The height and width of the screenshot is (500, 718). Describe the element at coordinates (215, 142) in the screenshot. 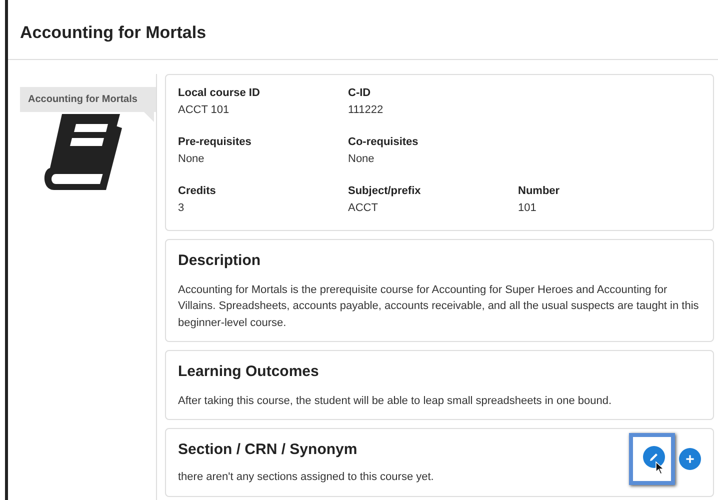

I see `field-label: Pre-requisites` at that location.